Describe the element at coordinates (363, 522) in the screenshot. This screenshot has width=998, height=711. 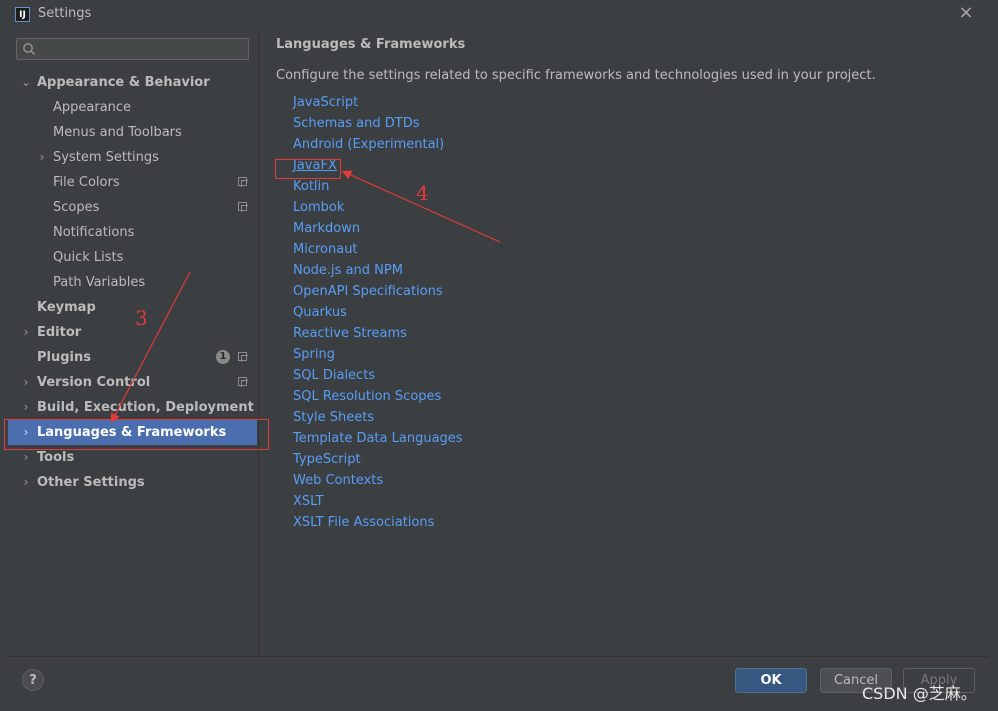
I see `link-xslt-file-associations: XSLT File Associations` at that location.